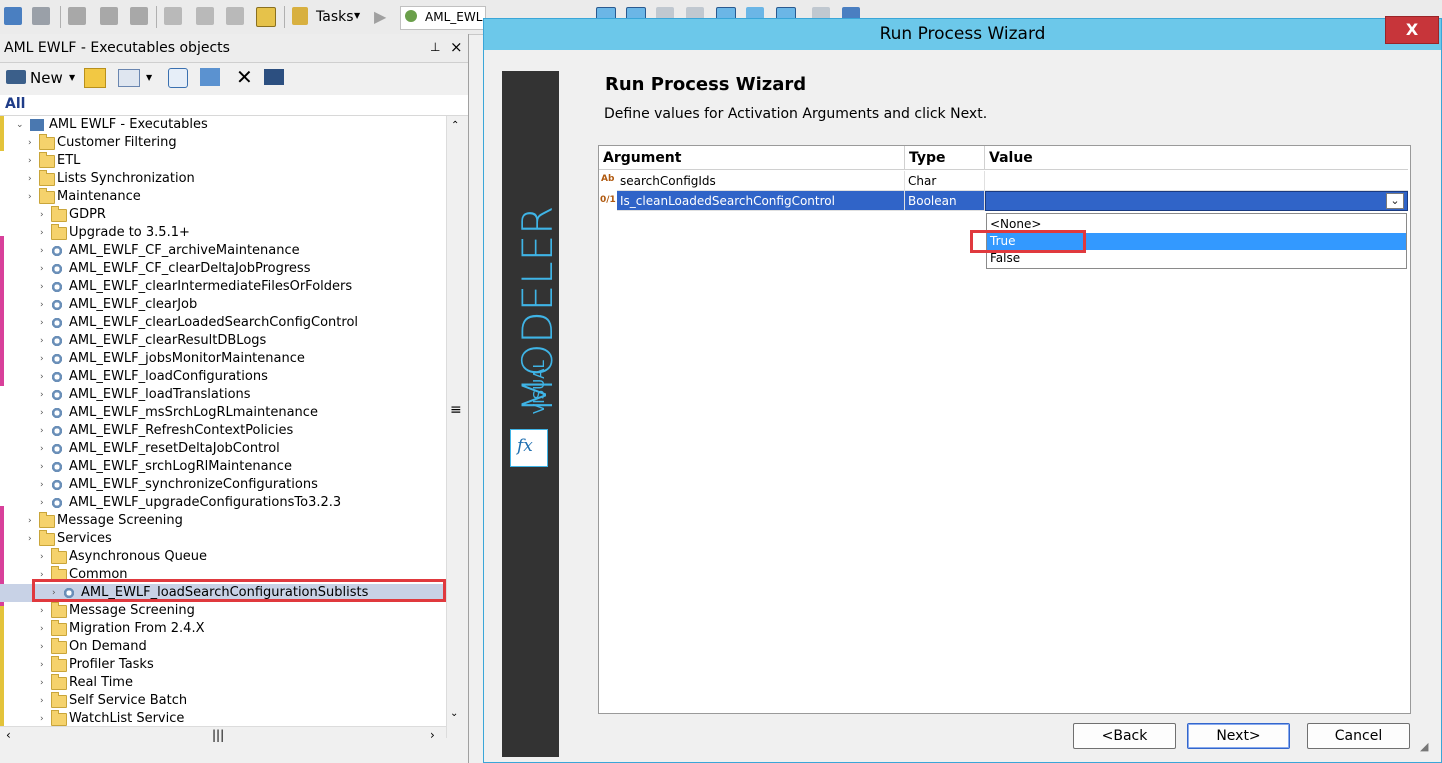  What do you see at coordinates (1196, 181) in the screenshot?
I see `value-cell` at bounding box center [1196, 181].